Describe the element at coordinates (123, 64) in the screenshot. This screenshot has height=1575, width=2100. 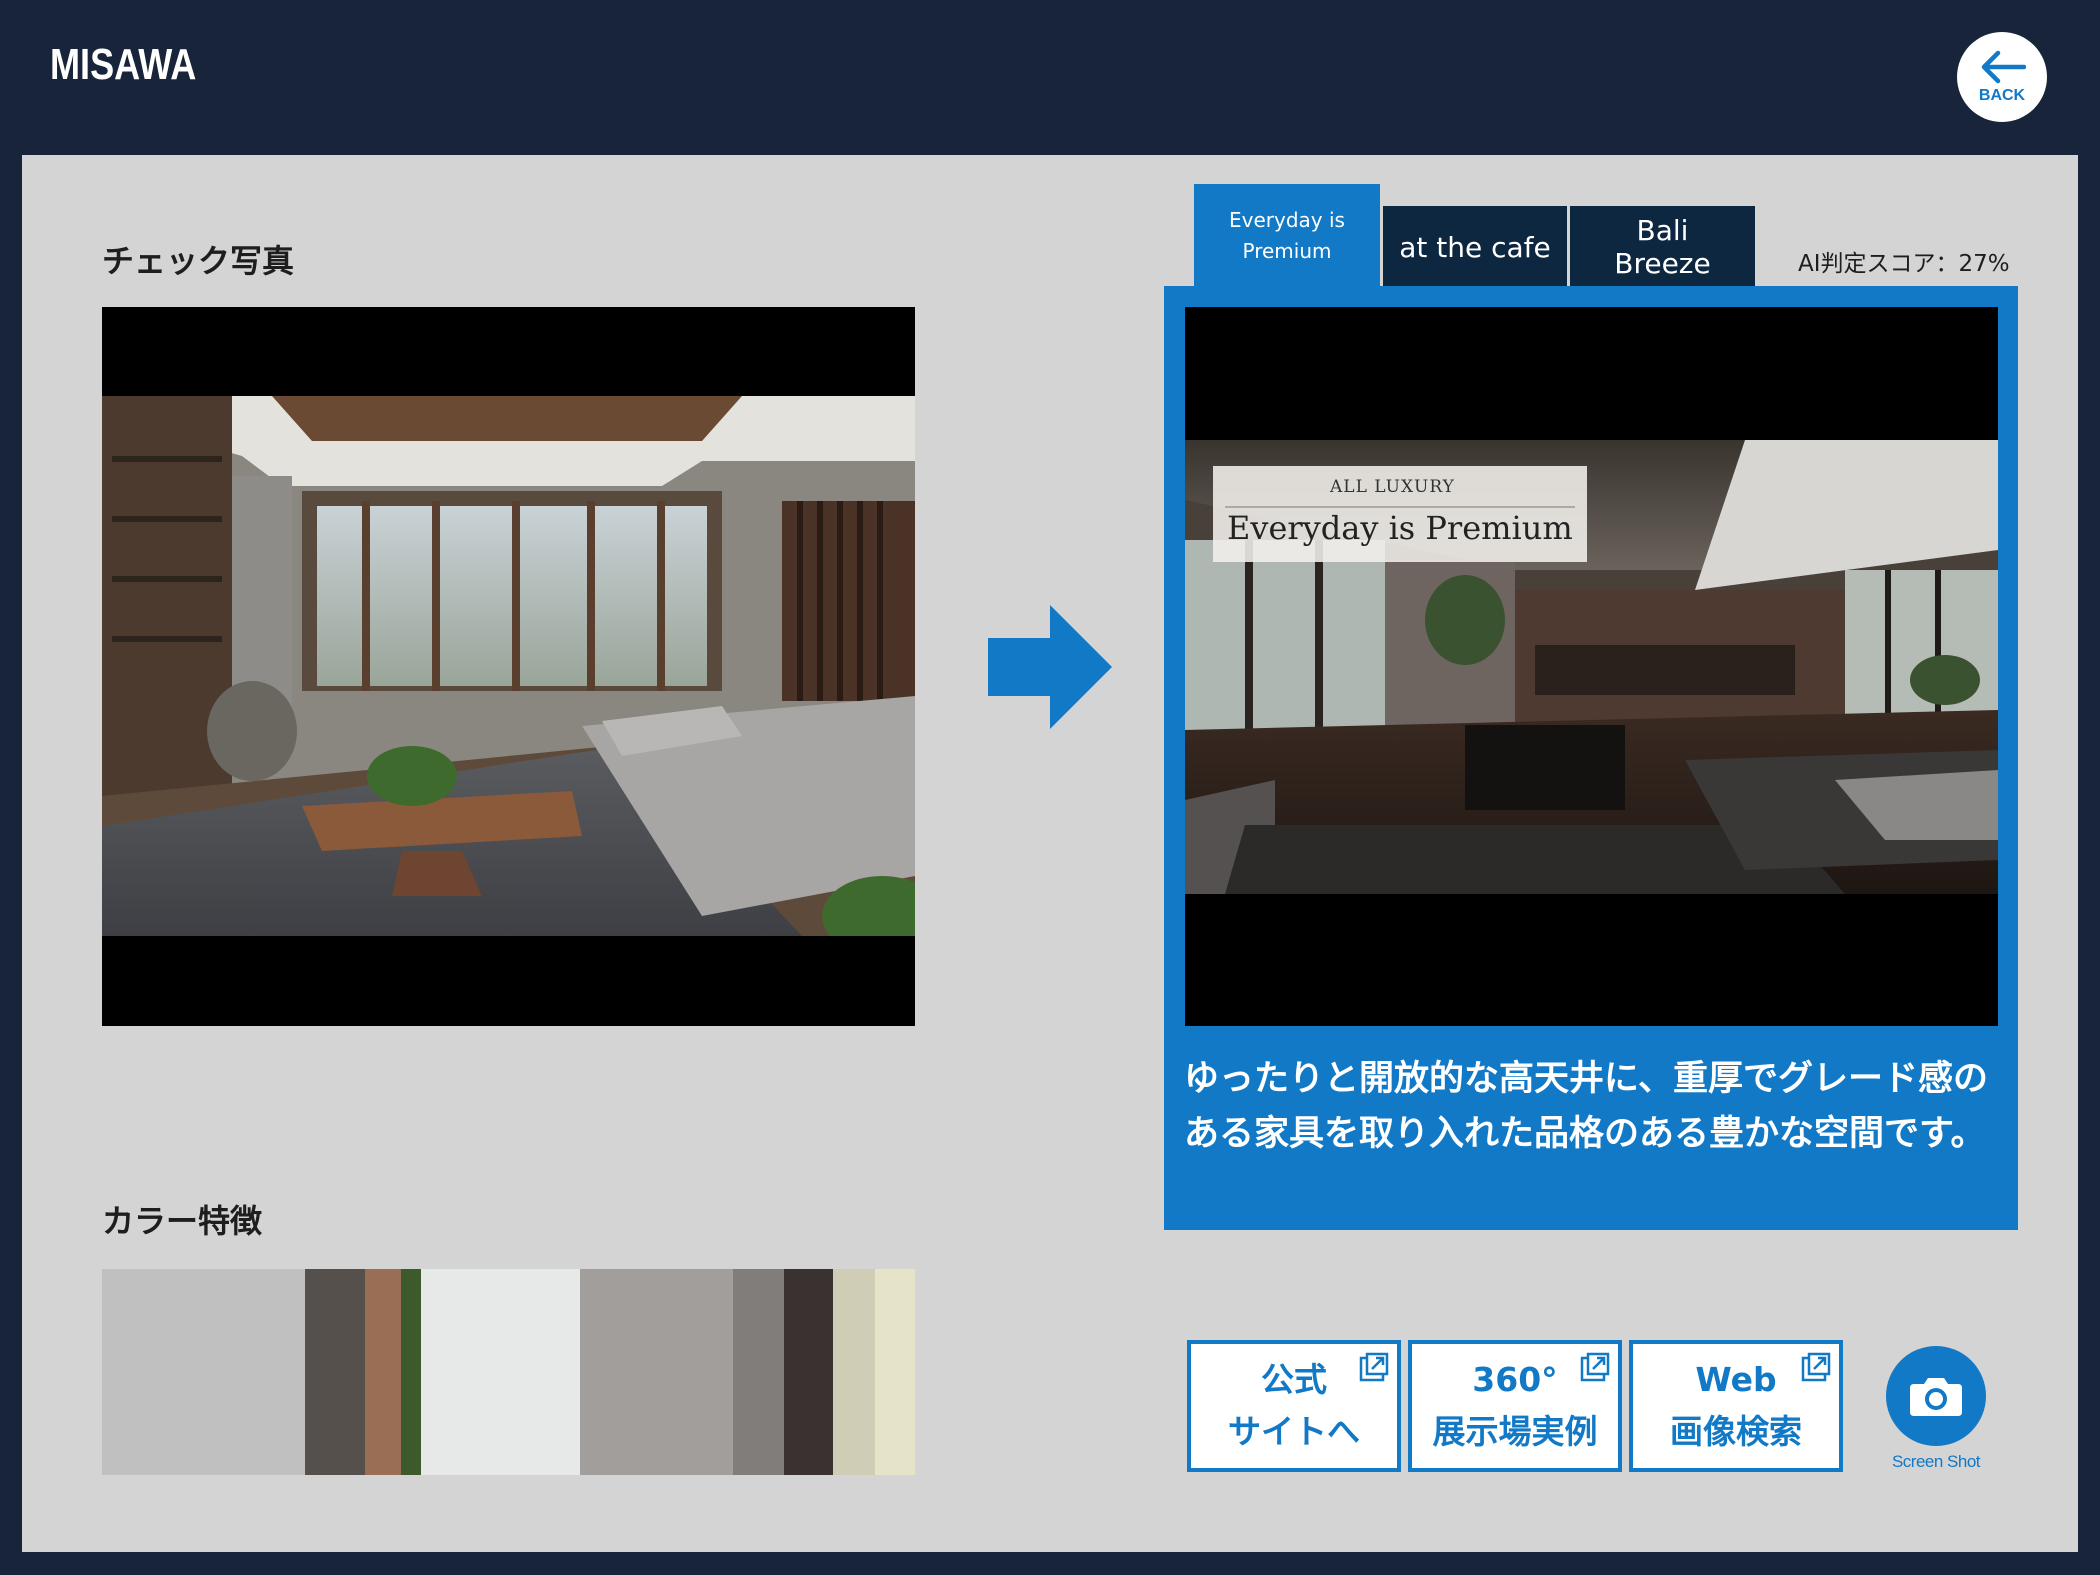
I see `misawa-logo: MISAWA` at that location.